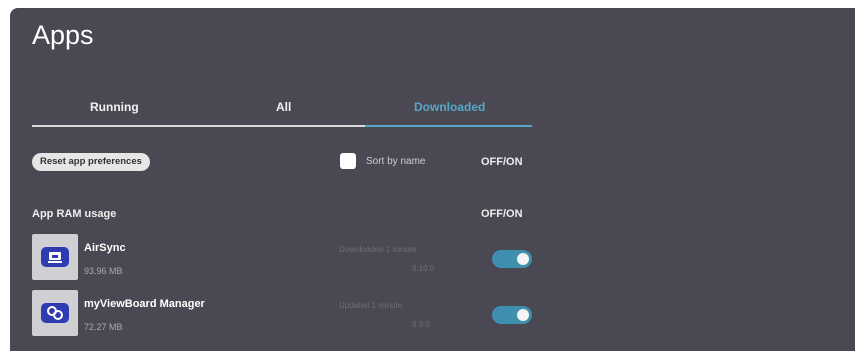 This screenshot has width=855, height=351. Describe the element at coordinates (371, 305) in the screenshot. I see `app-install-info: Updated 1 minute` at that location.